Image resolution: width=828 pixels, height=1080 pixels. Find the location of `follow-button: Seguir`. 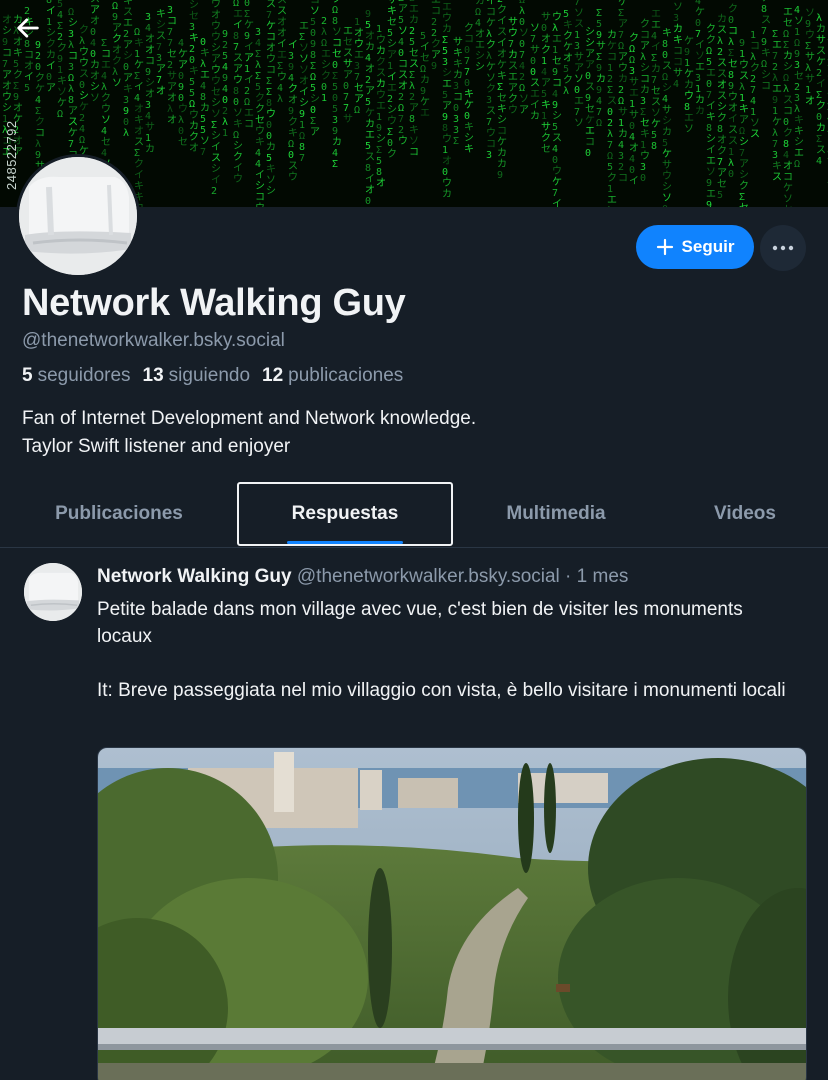

follow-button: Seguir is located at coordinates (695, 247).